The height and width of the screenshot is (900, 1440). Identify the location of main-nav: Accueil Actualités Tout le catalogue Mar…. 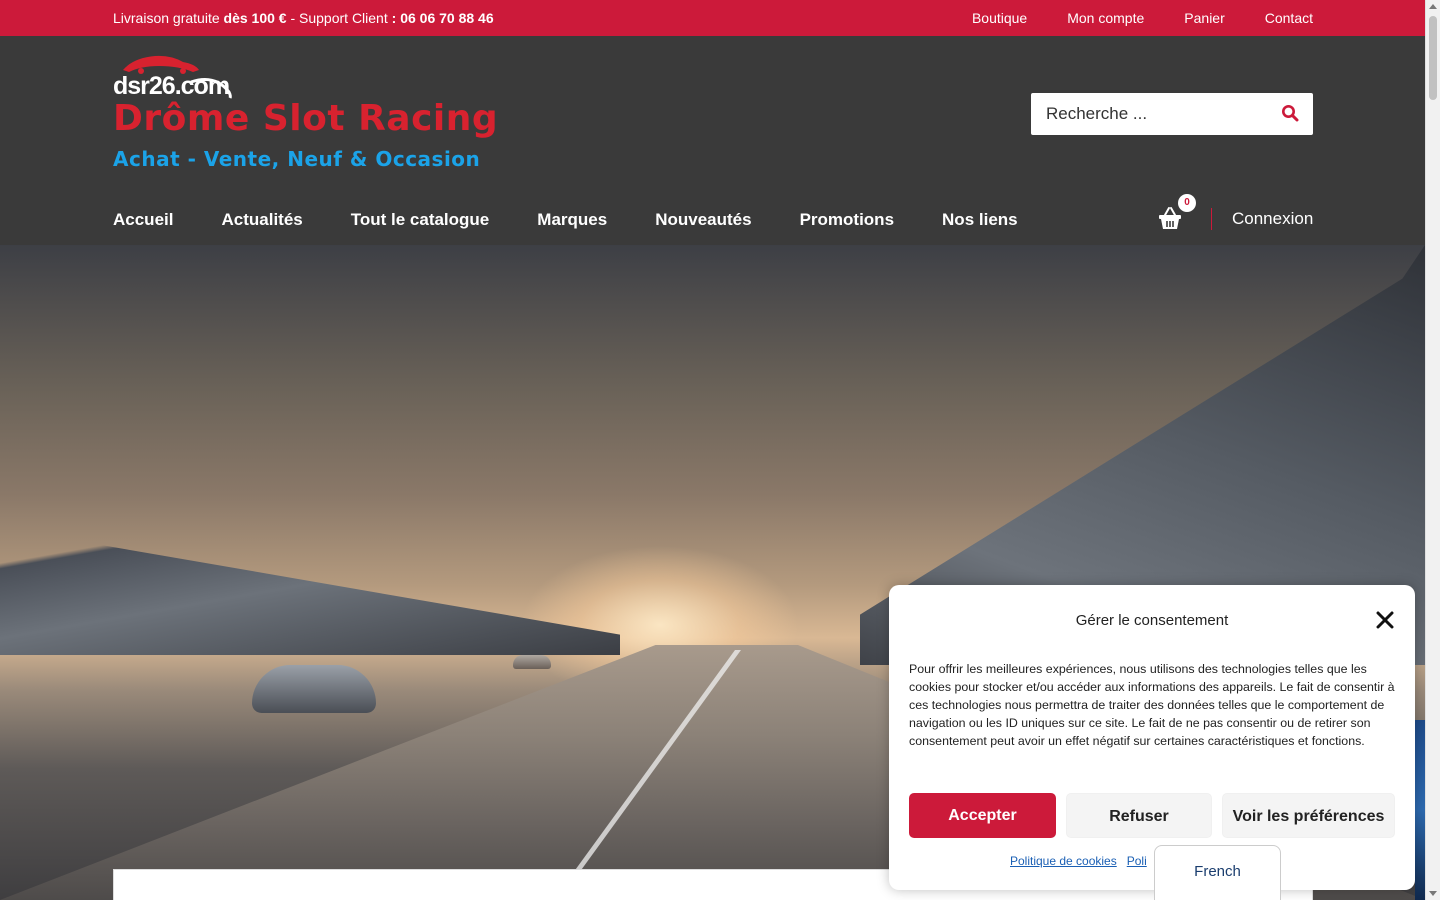
(565, 220).